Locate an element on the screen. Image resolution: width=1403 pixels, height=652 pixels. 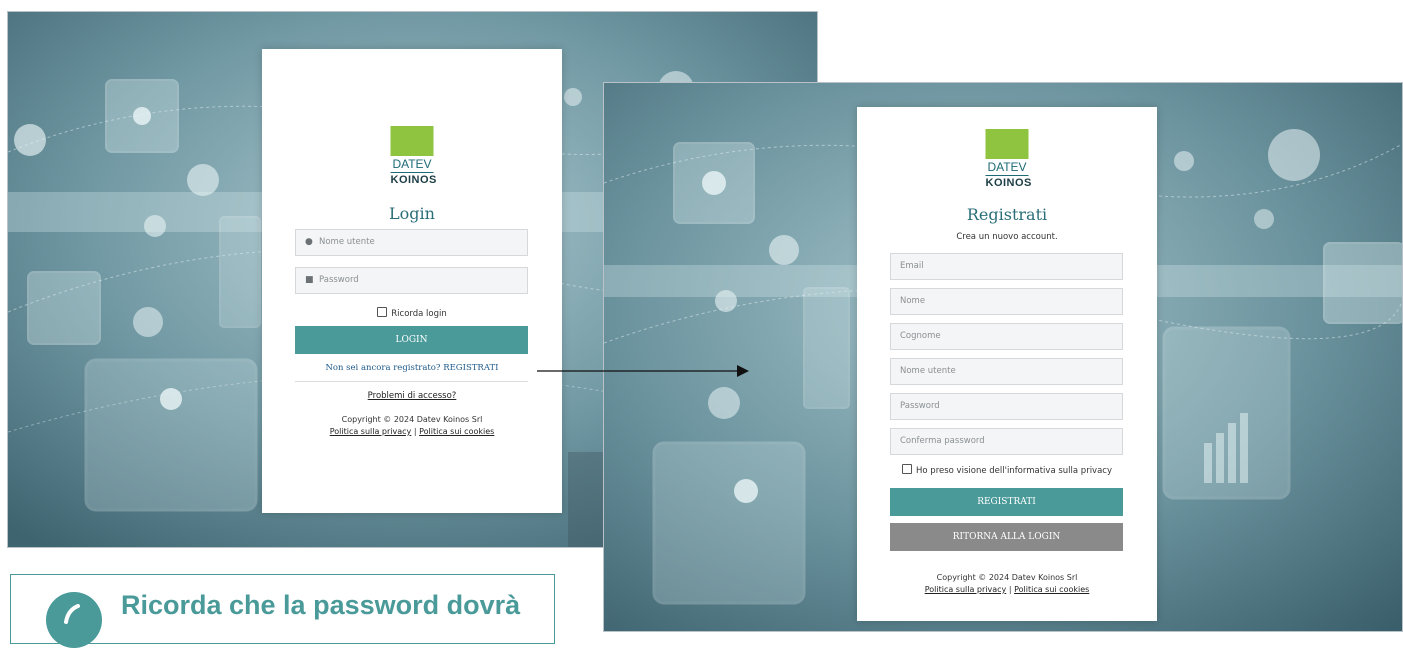
privacy-checkbox is located at coordinates (907, 469).